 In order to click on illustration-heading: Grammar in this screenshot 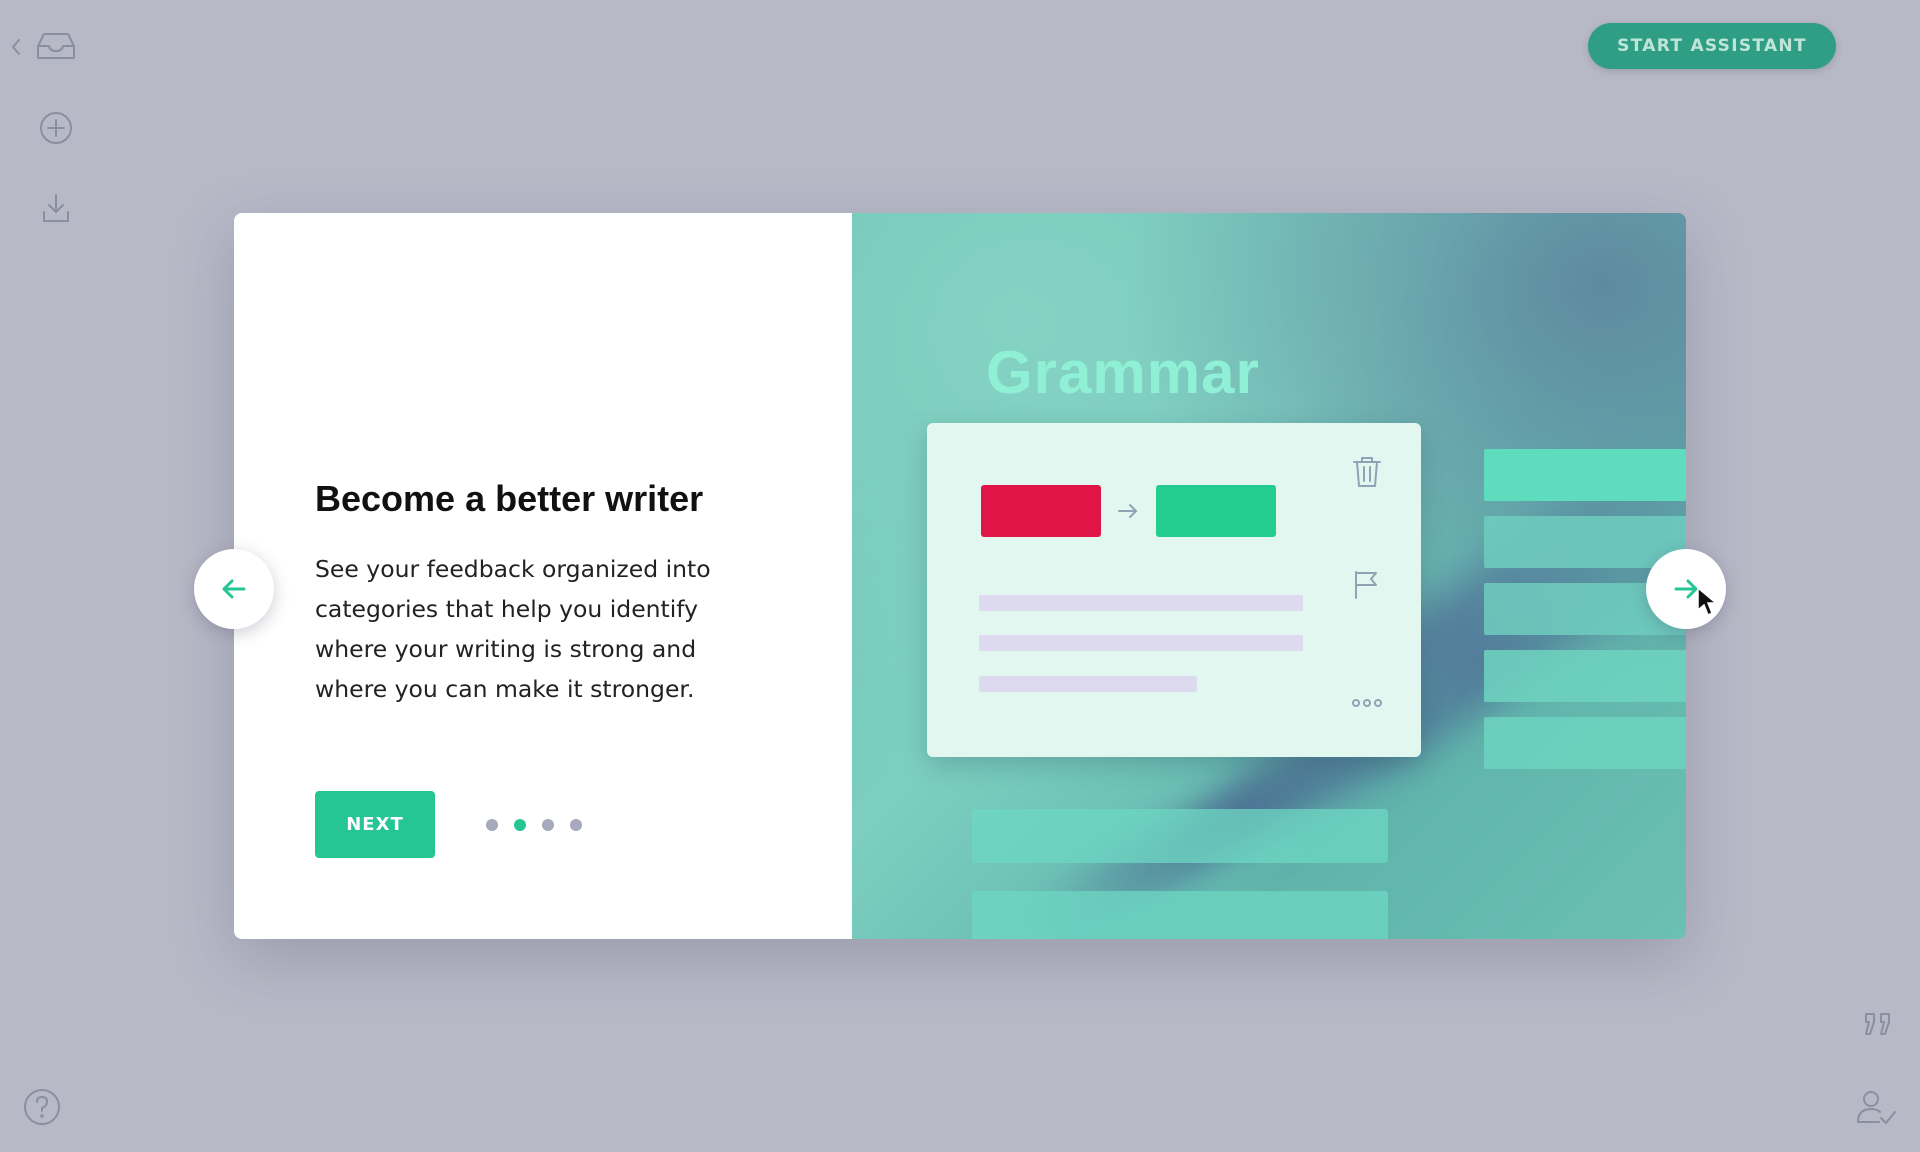, I will do `click(1123, 372)`.